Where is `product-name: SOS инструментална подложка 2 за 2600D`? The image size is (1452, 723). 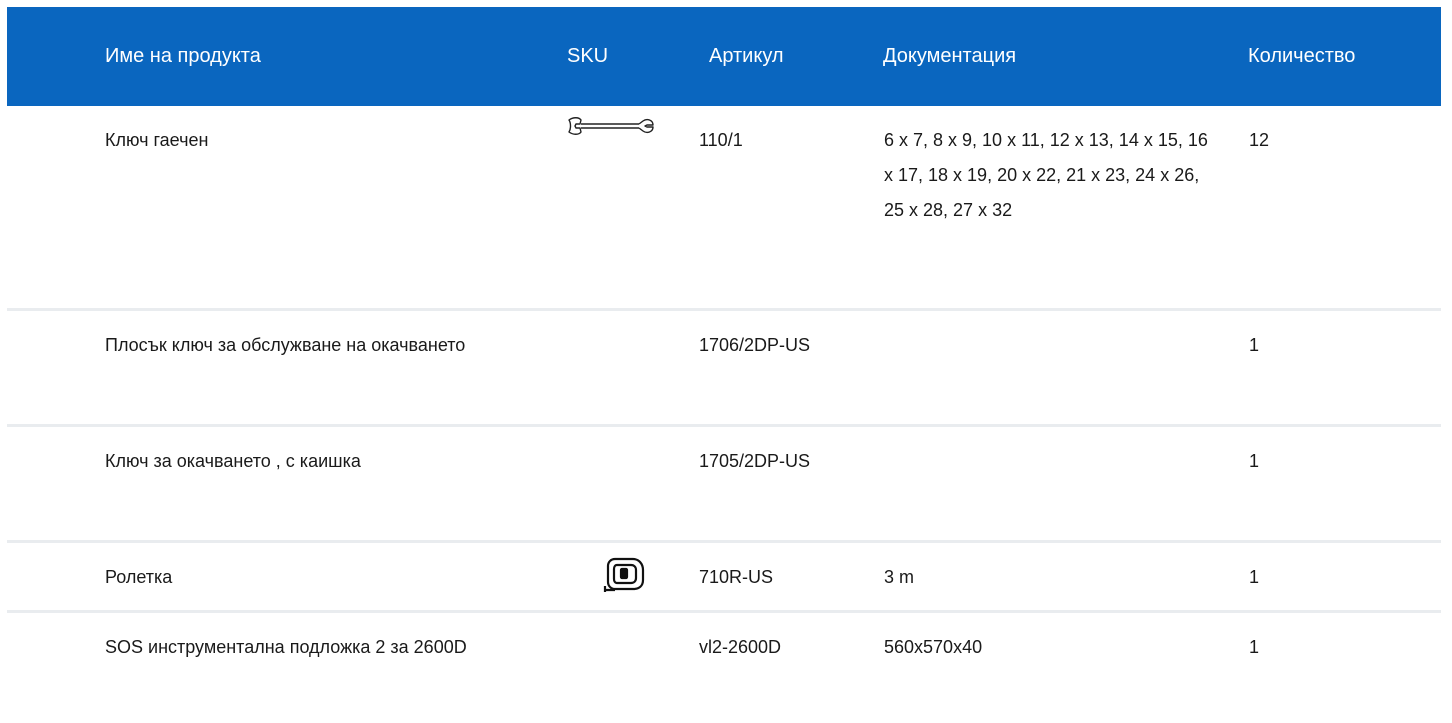 product-name: SOS инструментална подложка 2 за 2600D is located at coordinates (286, 647).